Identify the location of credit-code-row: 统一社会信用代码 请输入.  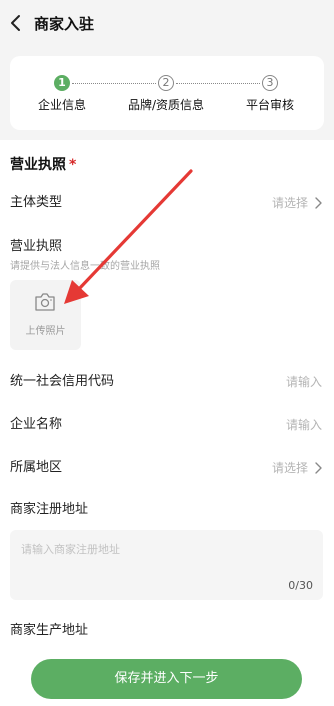
(167, 382).